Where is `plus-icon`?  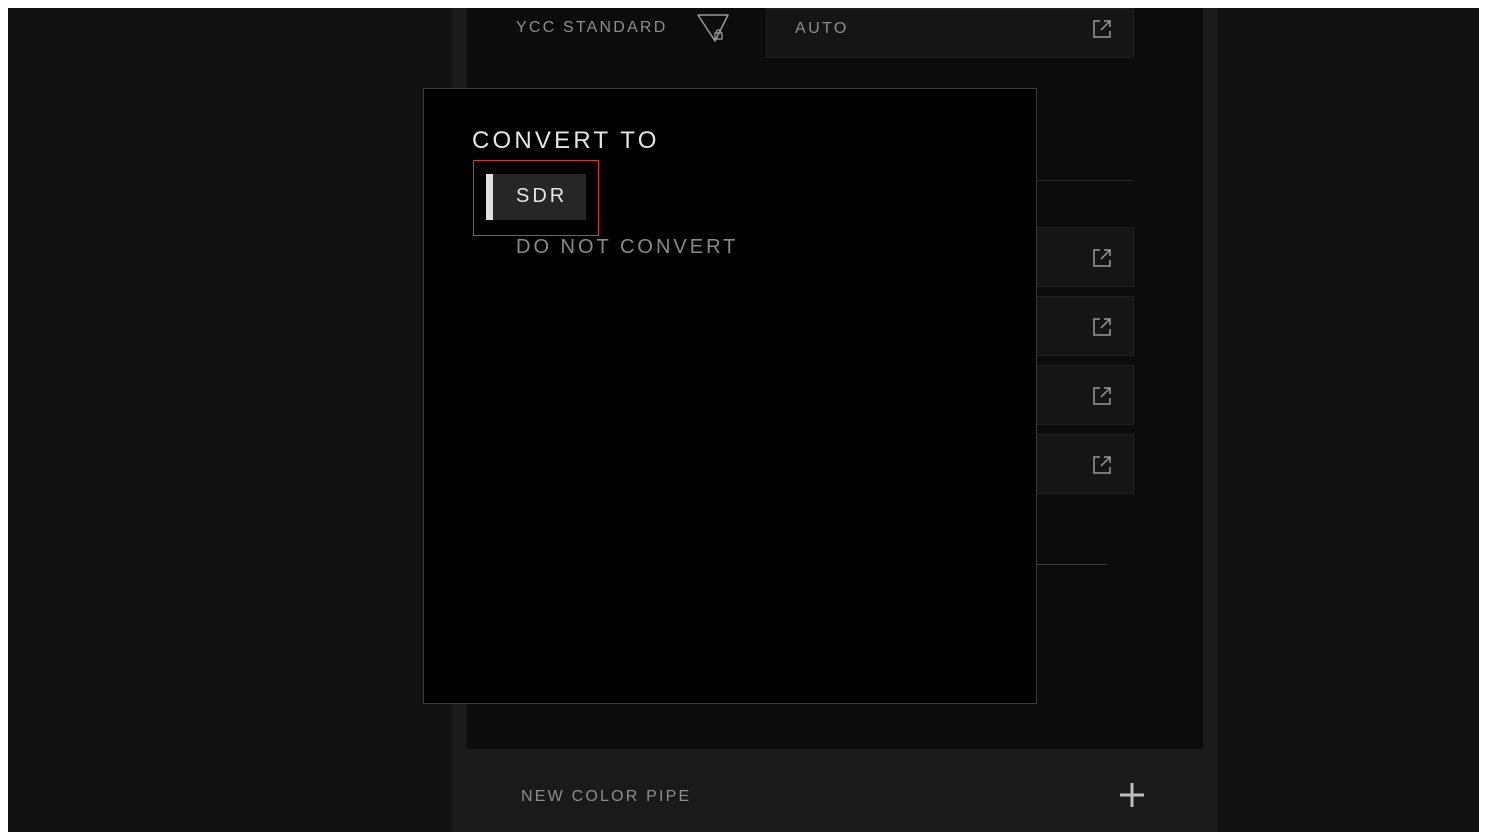
plus-icon is located at coordinates (1132, 795).